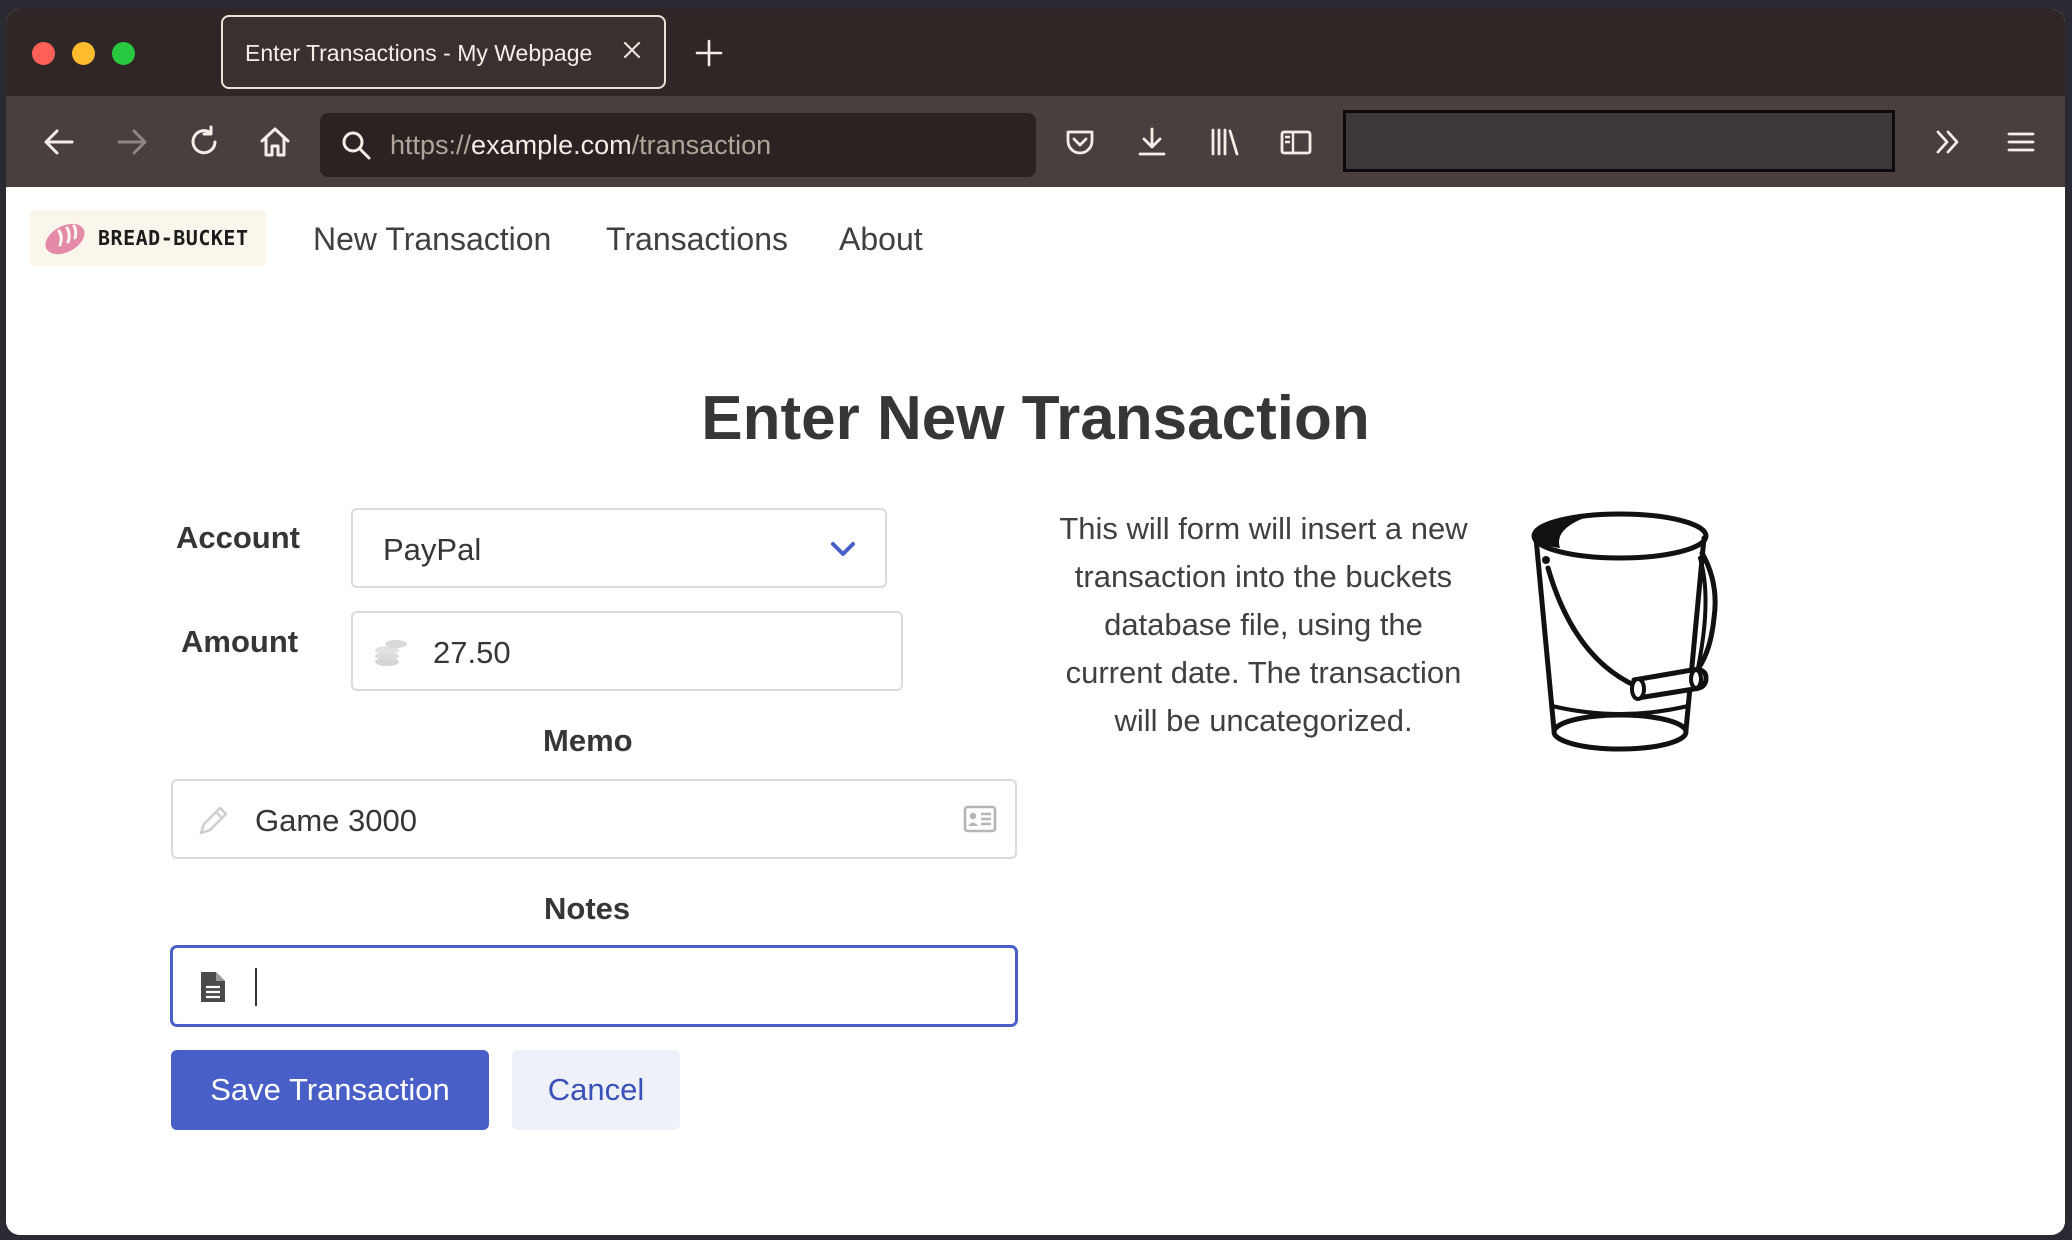  I want to click on bucket-illustration-icon, so click(1634, 640).